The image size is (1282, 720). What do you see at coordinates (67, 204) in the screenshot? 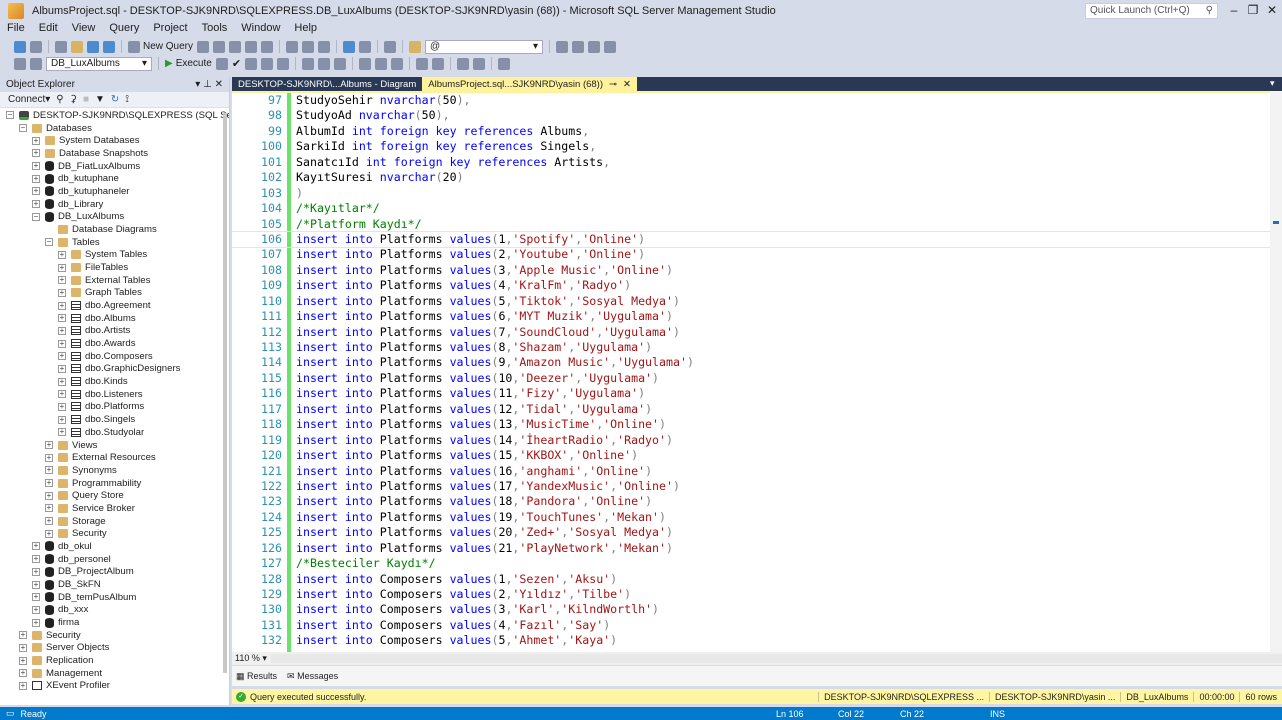
I see `tree-node: + db_Library` at bounding box center [67, 204].